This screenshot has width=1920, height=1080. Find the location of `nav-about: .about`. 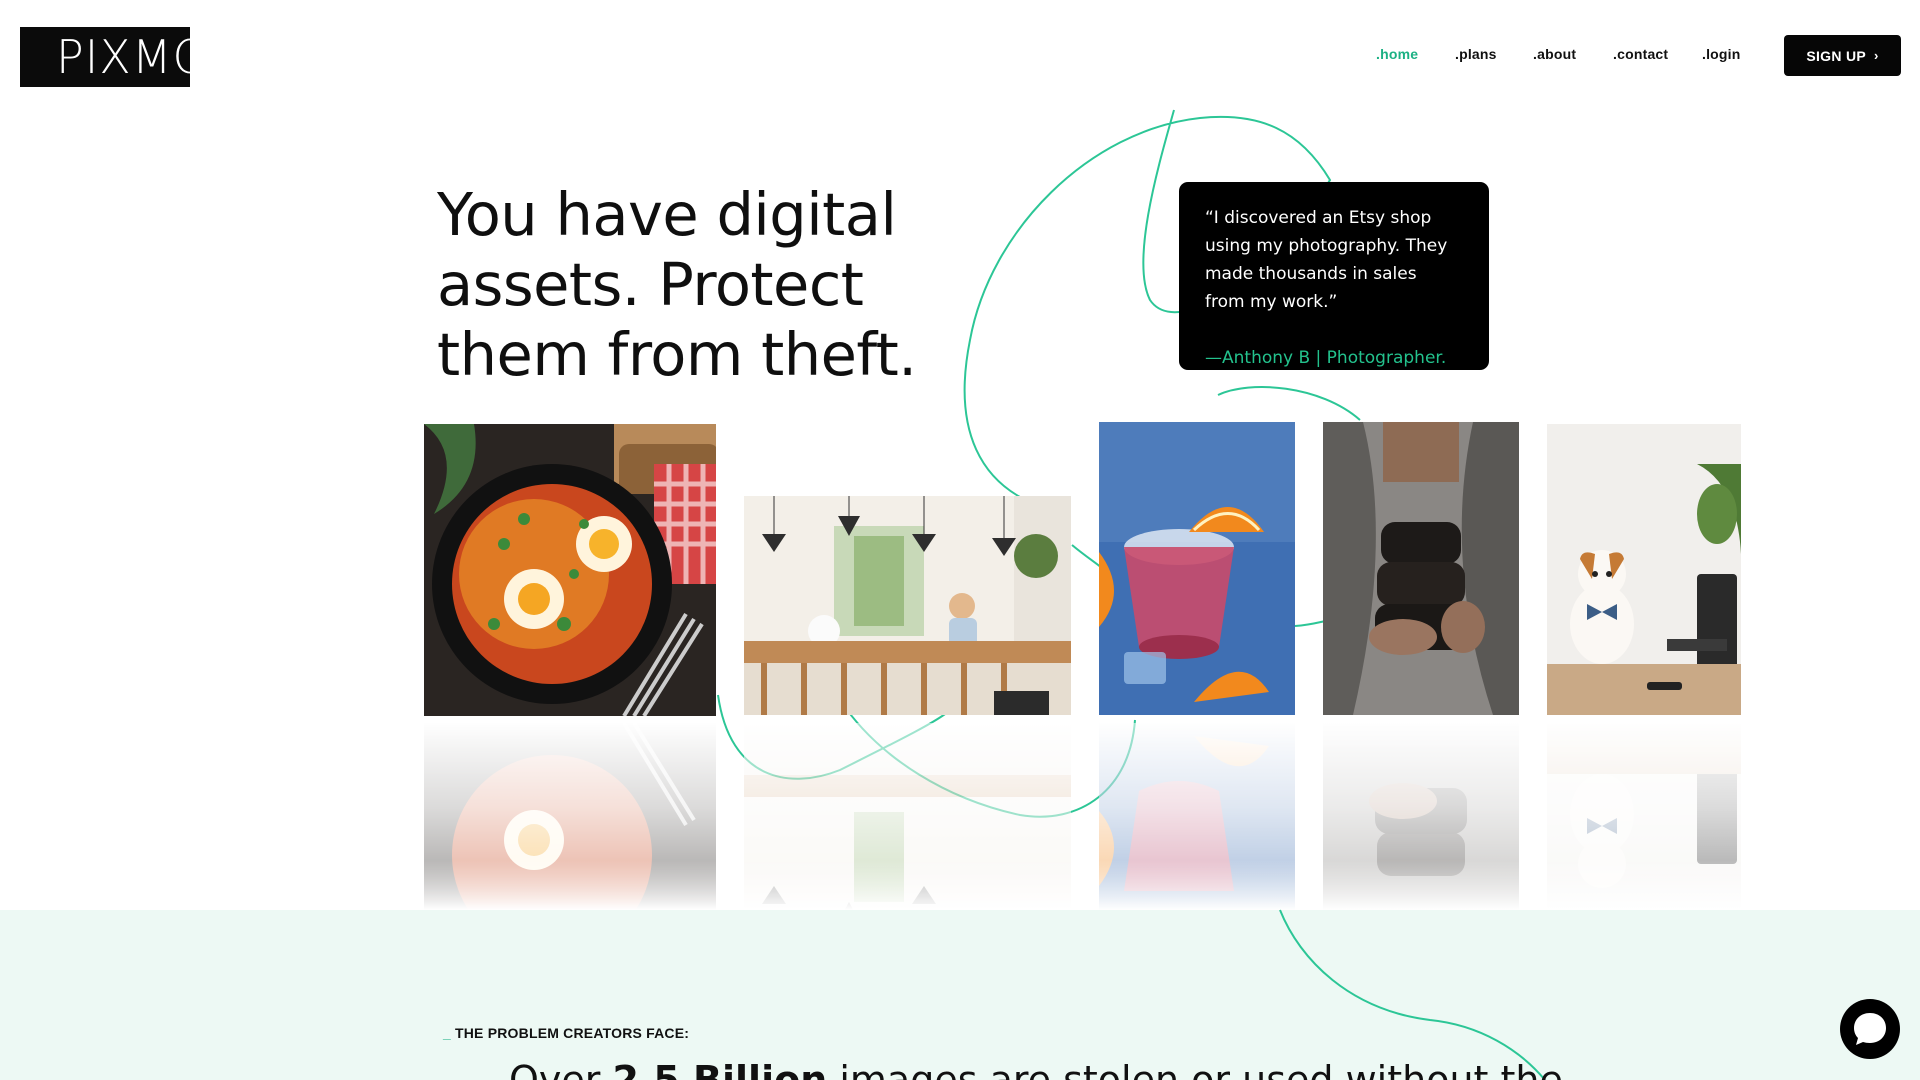

nav-about: .about is located at coordinates (1554, 54).